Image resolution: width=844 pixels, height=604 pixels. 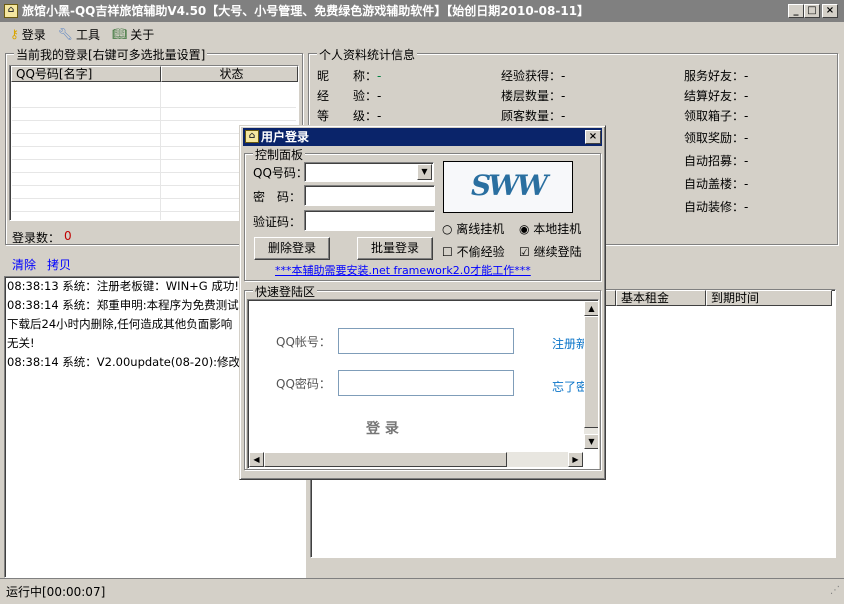 I want to click on house-icon: ⌂, so click(x=252, y=136).